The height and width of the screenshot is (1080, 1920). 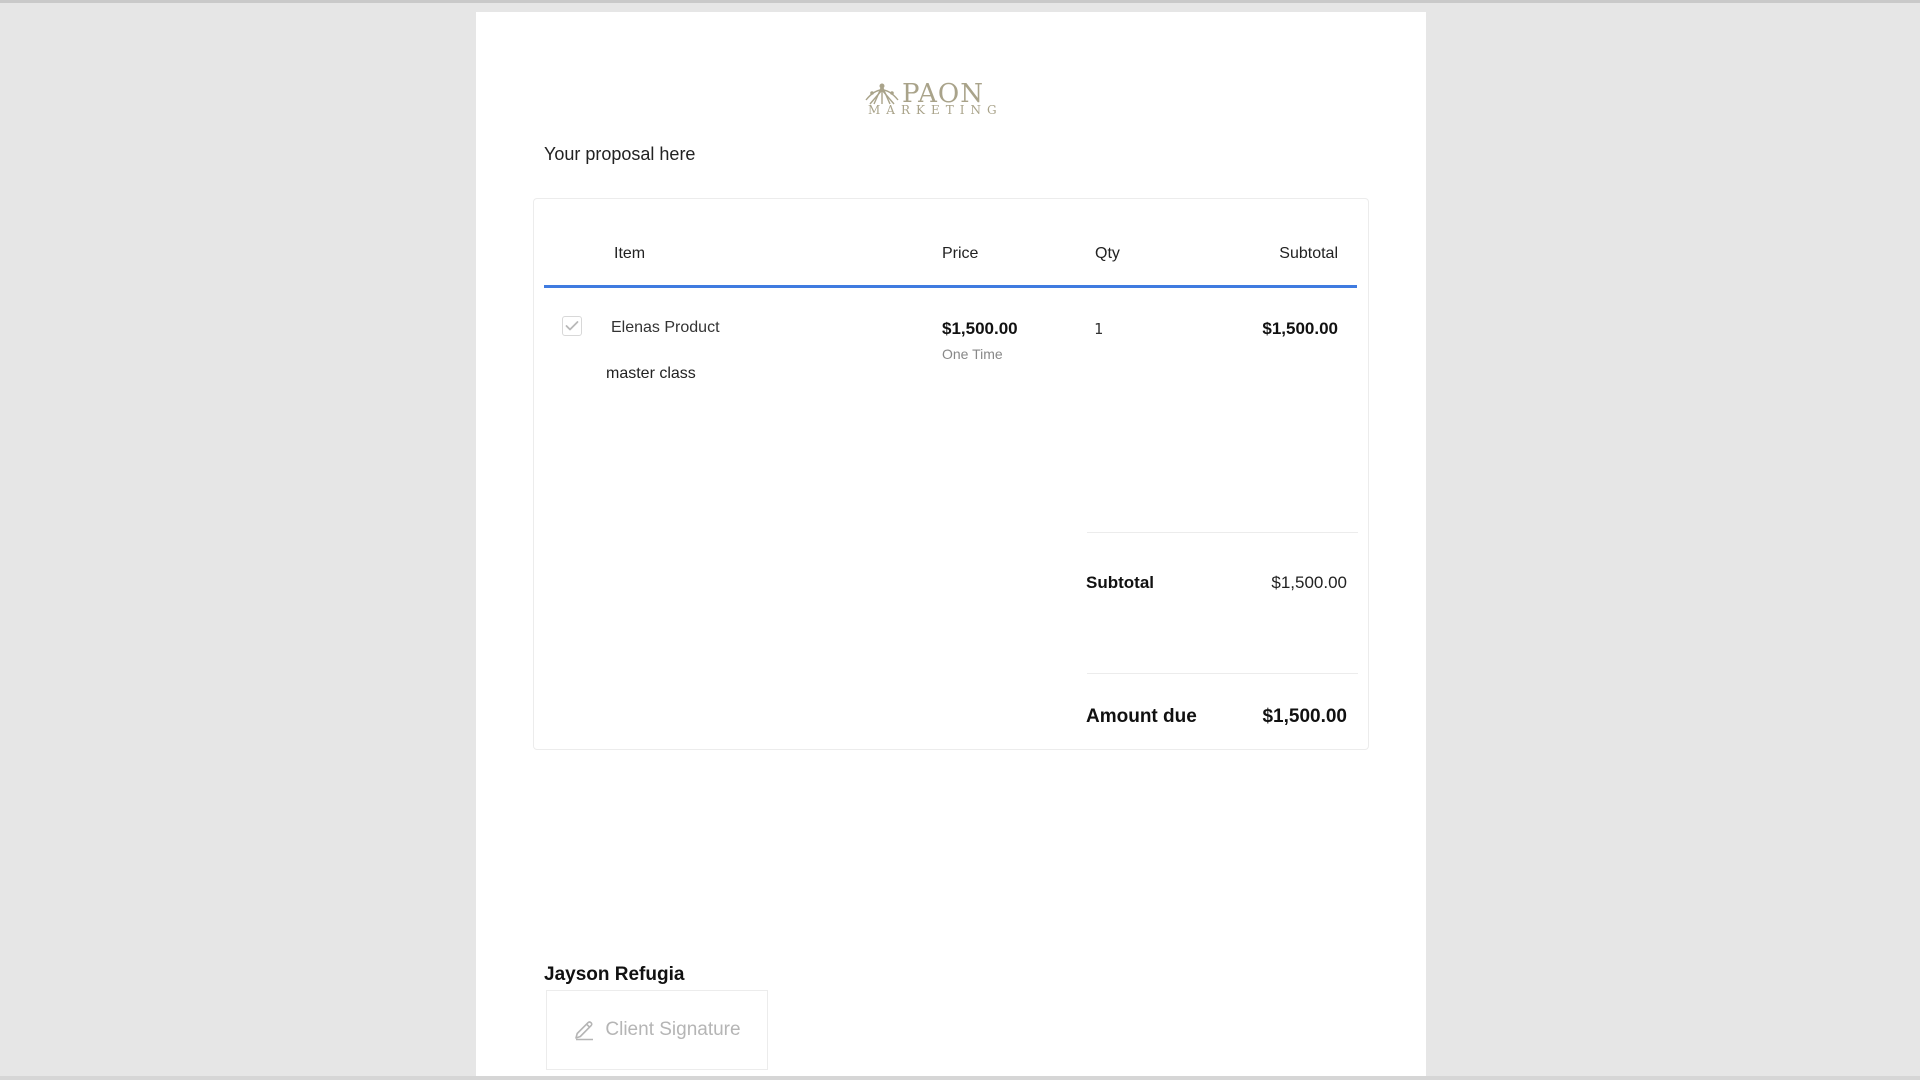 I want to click on item-checkbox, so click(x=572, y=326).